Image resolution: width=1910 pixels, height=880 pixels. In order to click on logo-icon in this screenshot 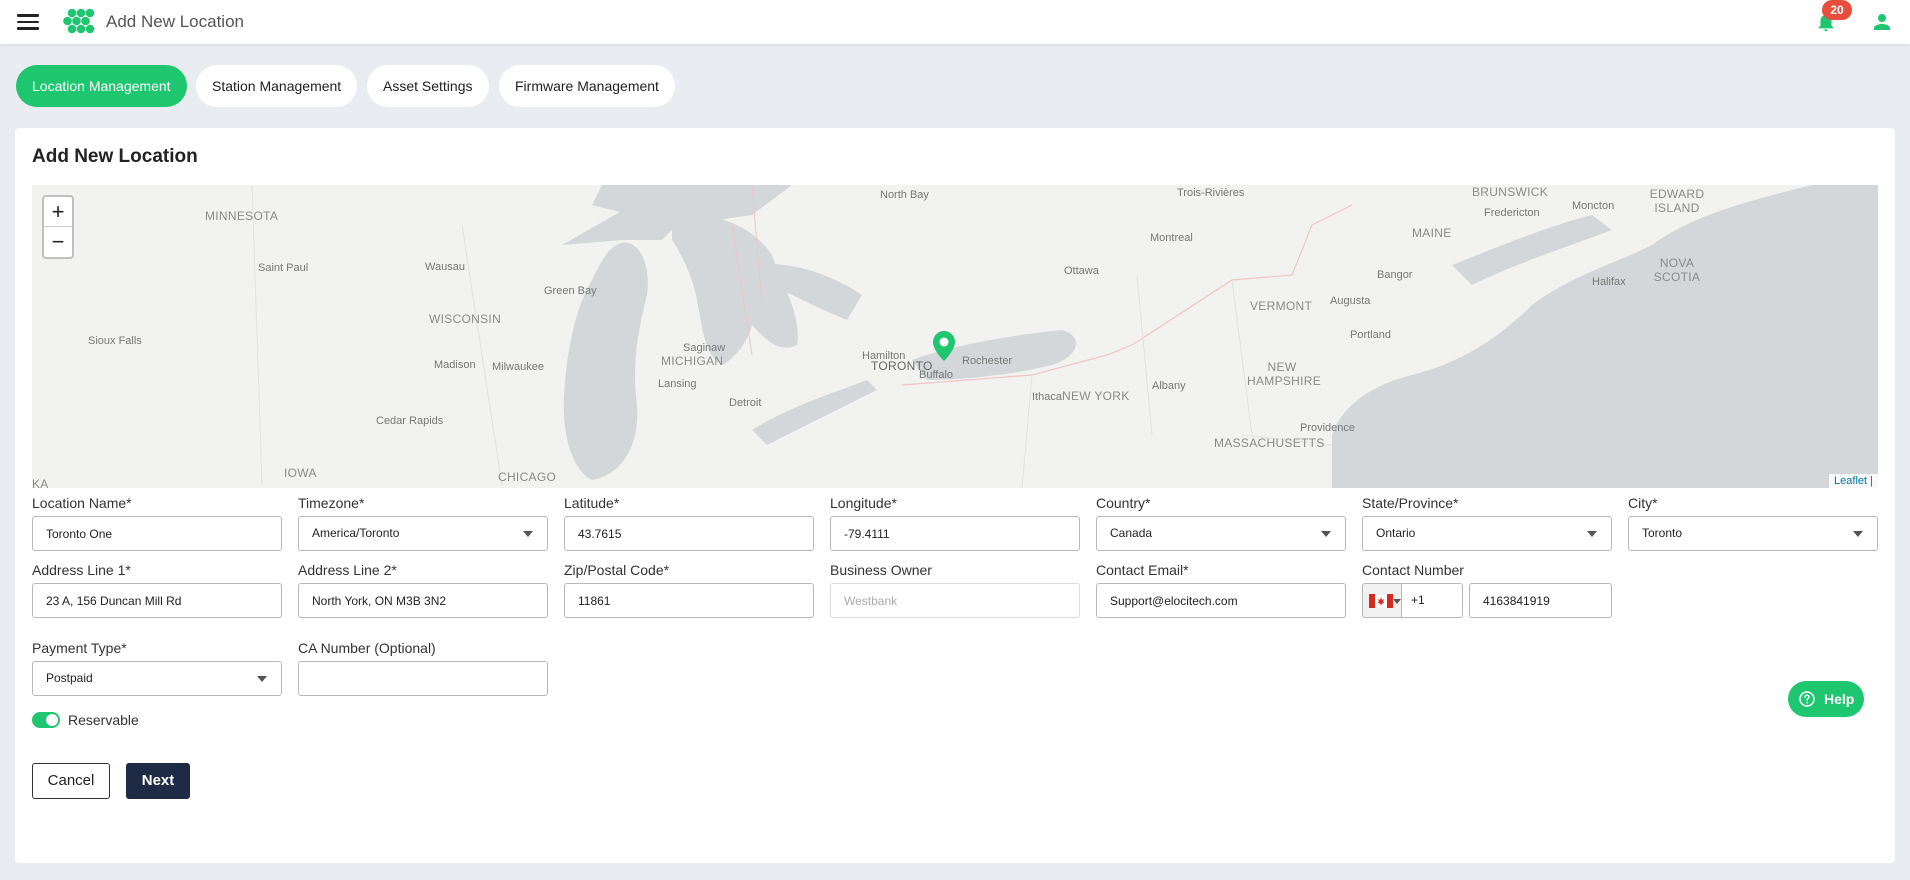, I will do `click(79, 21)`.